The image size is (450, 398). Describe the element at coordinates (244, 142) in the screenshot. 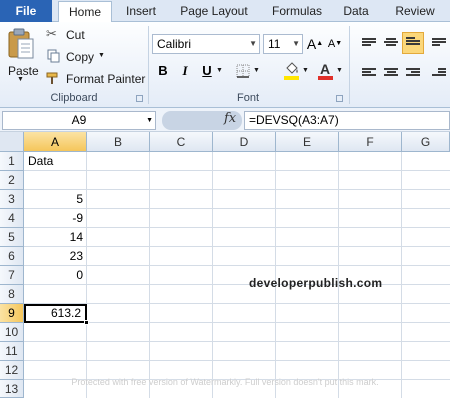

I see `column-header-d: D` at that location.